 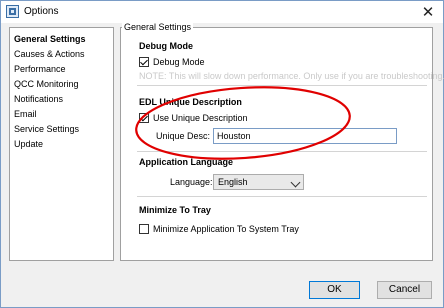 I want to click on minimize-to-tray-label: Minimize Application To System Tray, so click(x=226, y=229).